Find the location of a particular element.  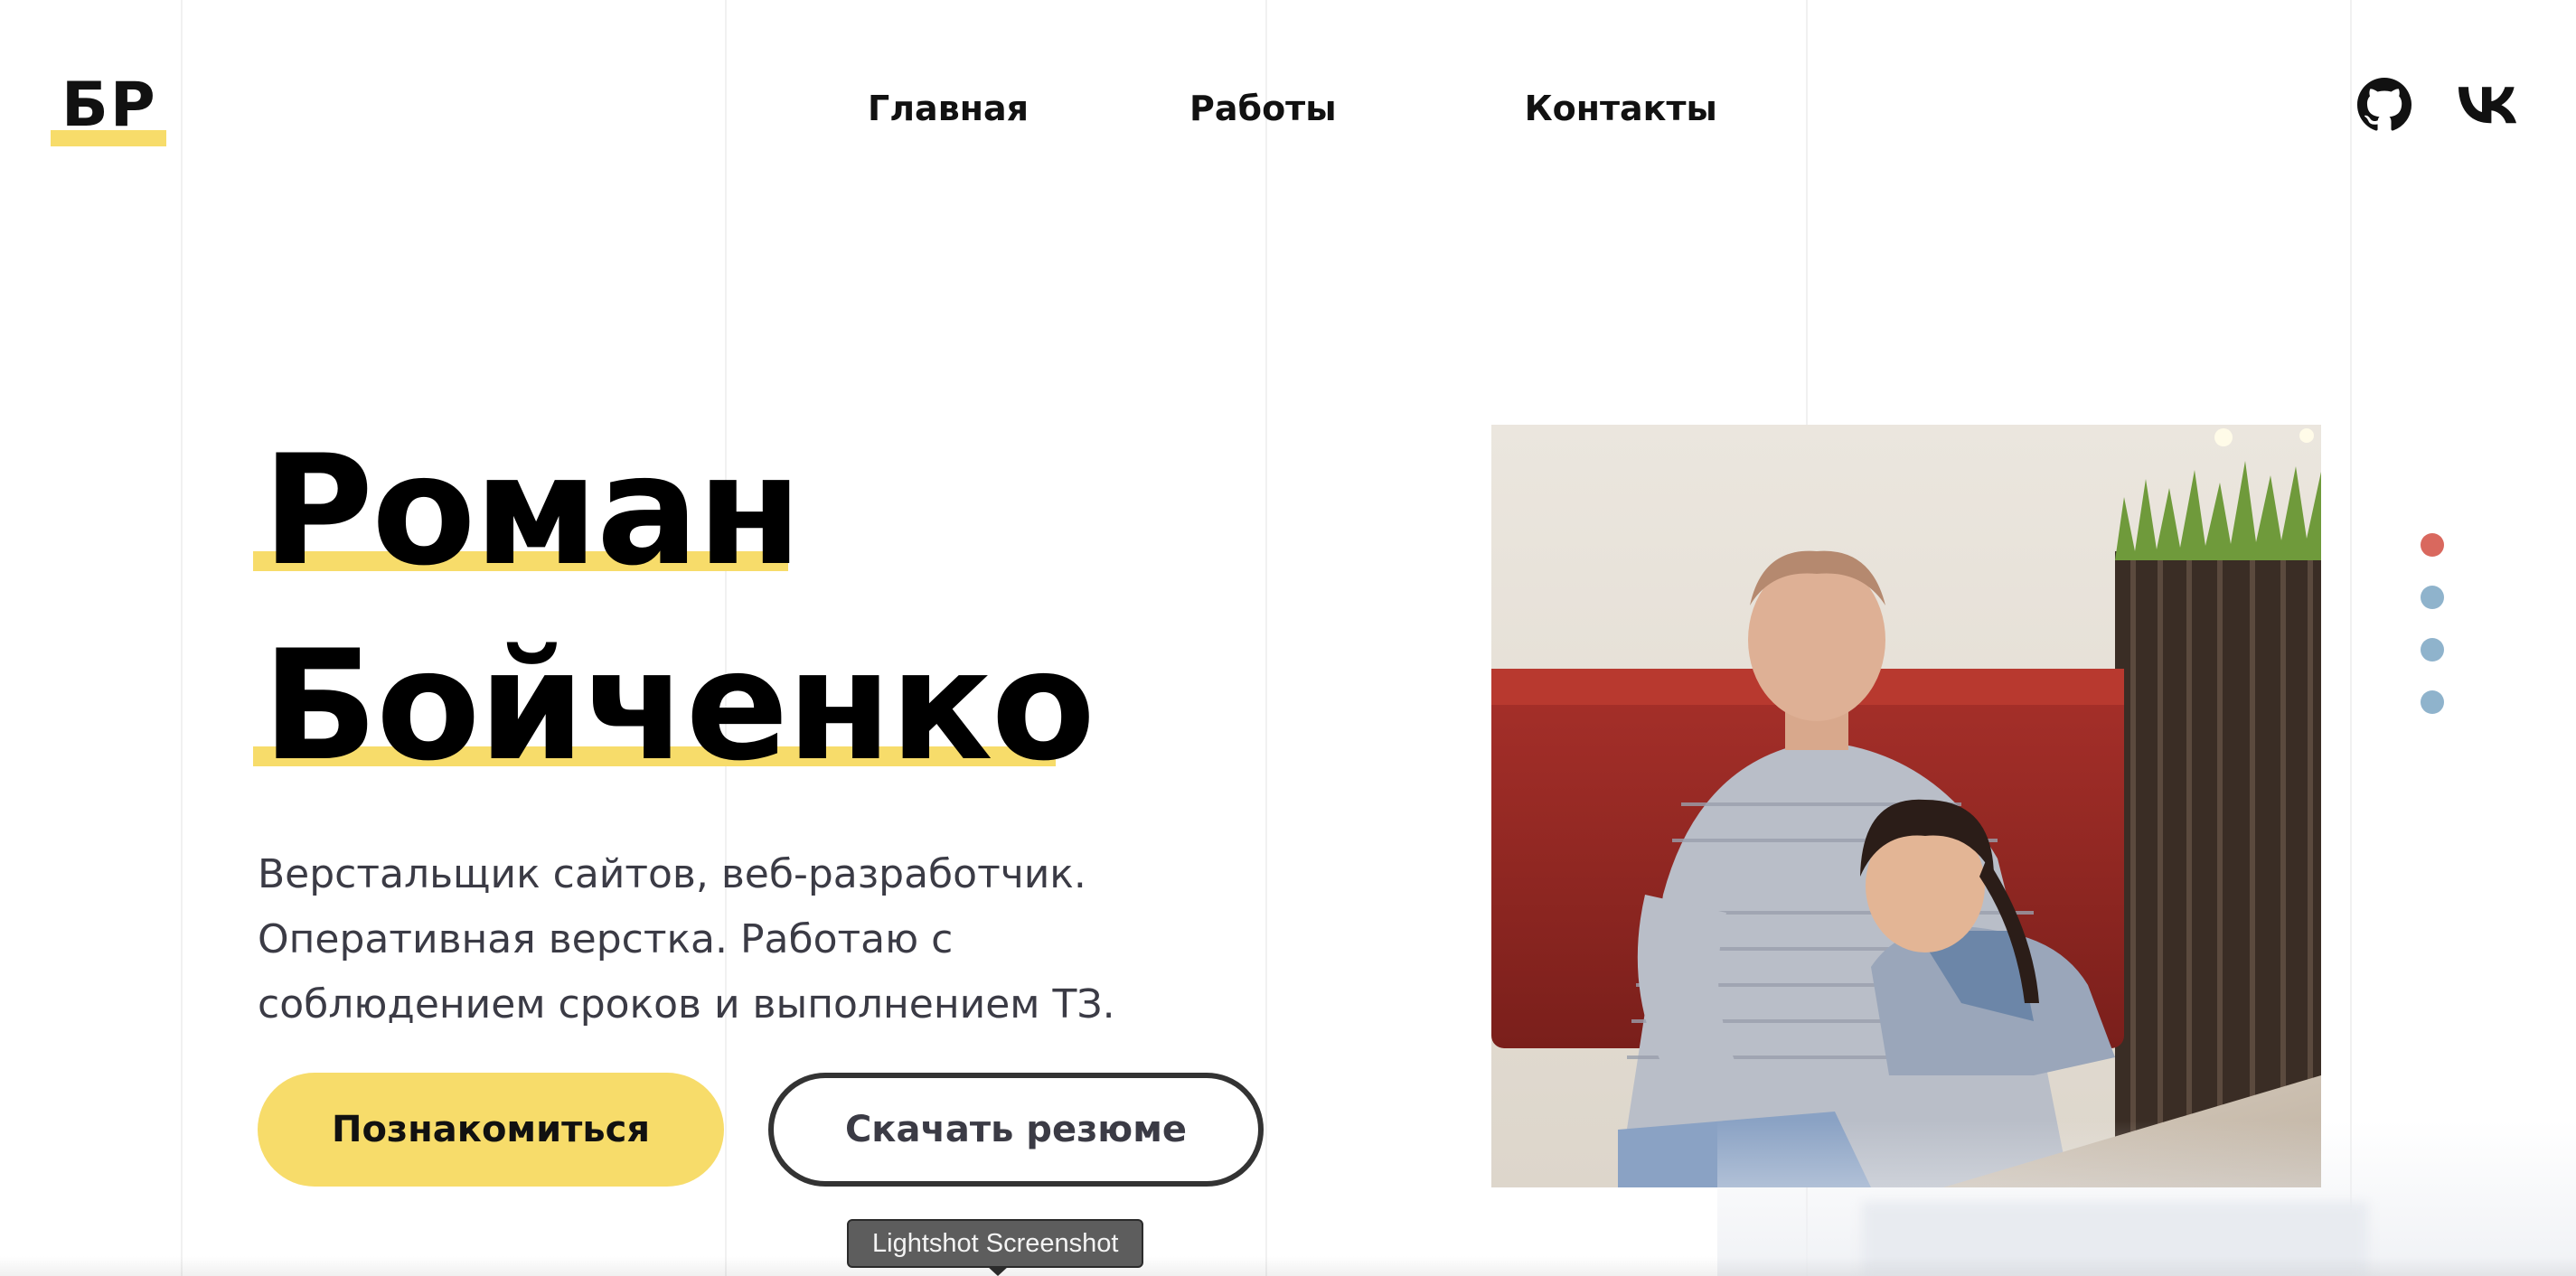

tooltip-arrow is located at coordinates (998, 1271).